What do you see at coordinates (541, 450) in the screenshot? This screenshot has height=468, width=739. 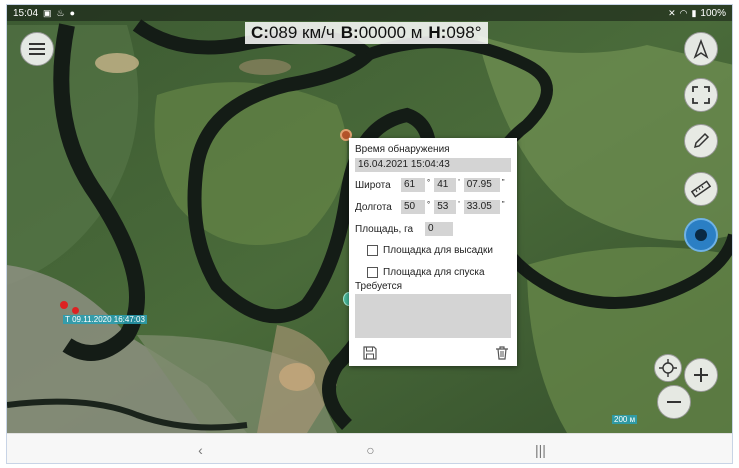 I see `recents-button: |||` at bounding box center [541, 450].